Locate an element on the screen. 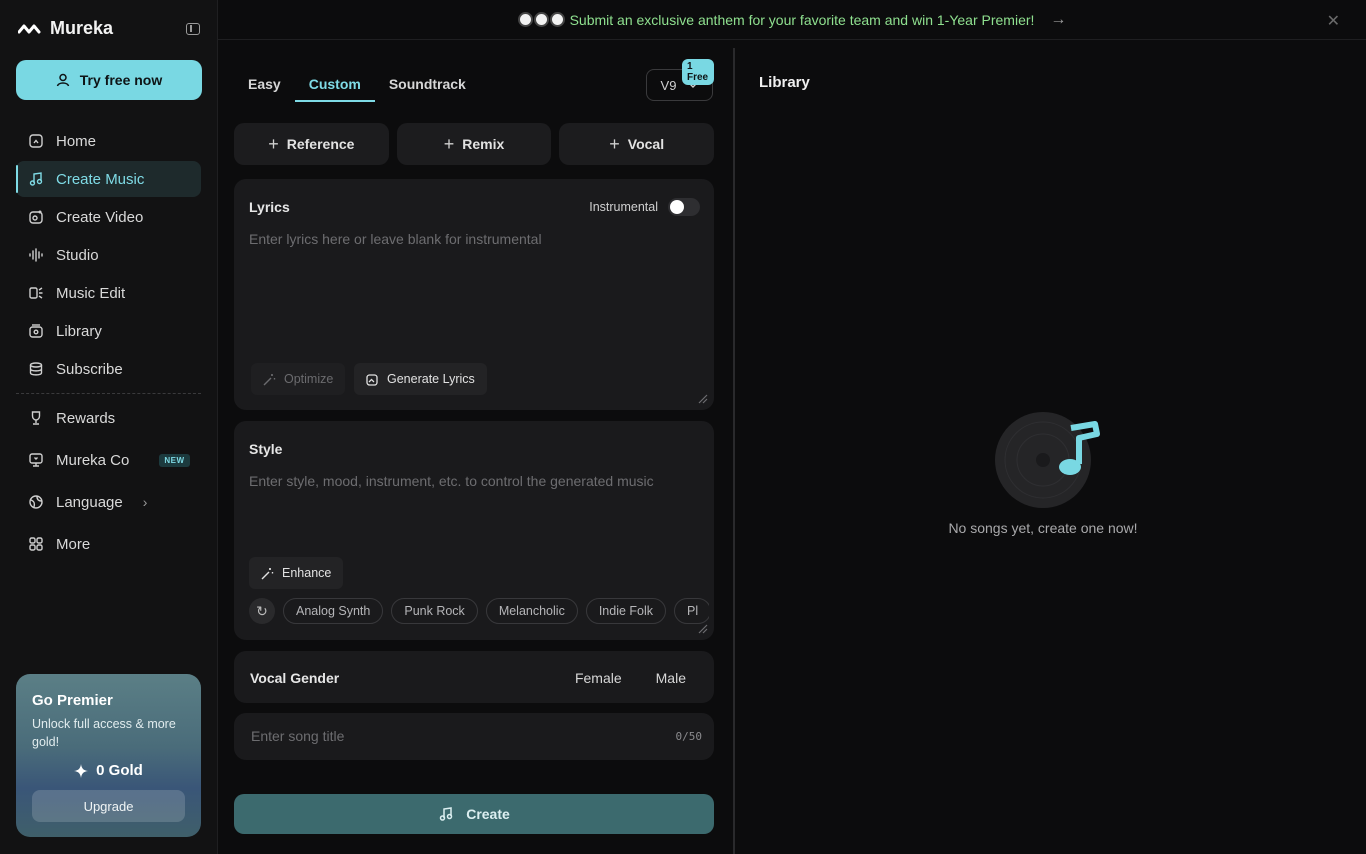 The image size is (1366, 854). style-tag: Analog Synth is located at coordinates (333, 611).